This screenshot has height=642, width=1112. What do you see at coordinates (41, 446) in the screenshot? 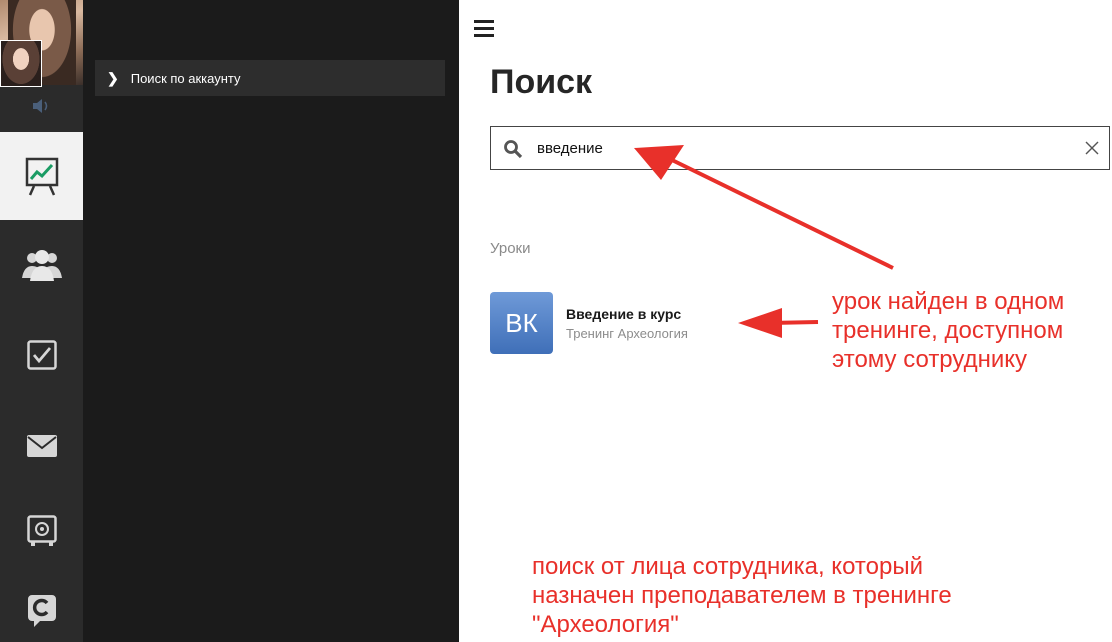
I see `mail-icon` at bounding box center [41, 446].